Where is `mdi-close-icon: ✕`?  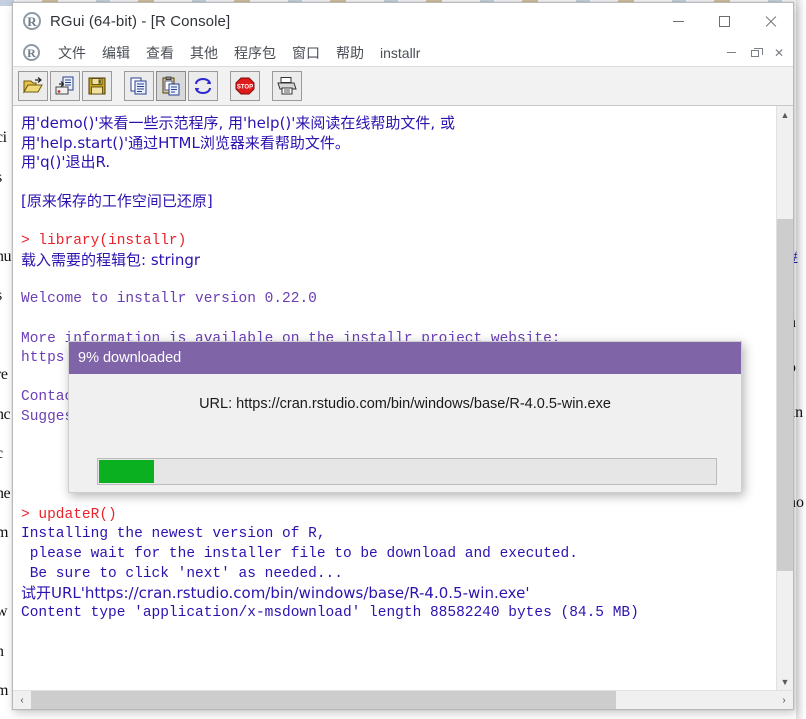 mdi-close-icon: ✕ is located at coordinates (779, 52).